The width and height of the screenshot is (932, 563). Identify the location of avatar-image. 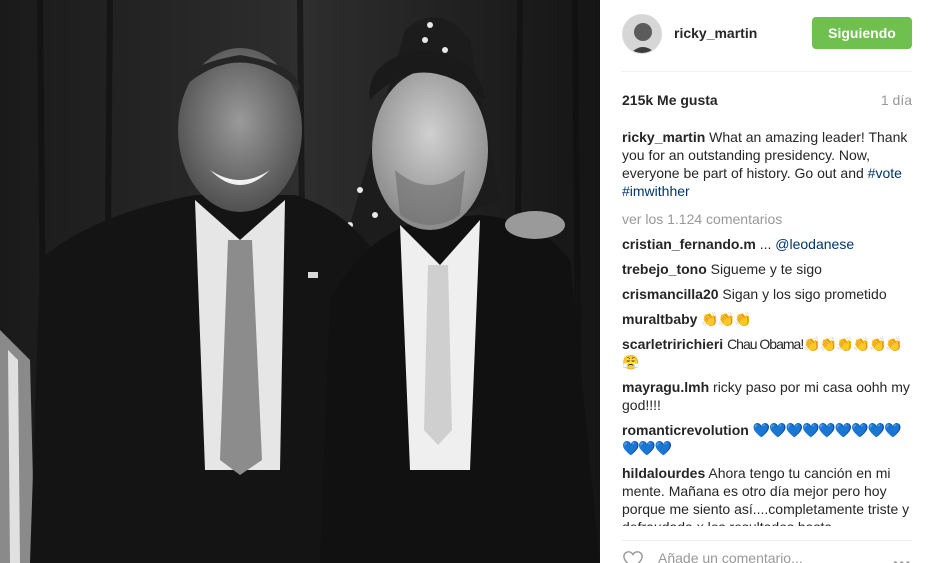
(642, 34).